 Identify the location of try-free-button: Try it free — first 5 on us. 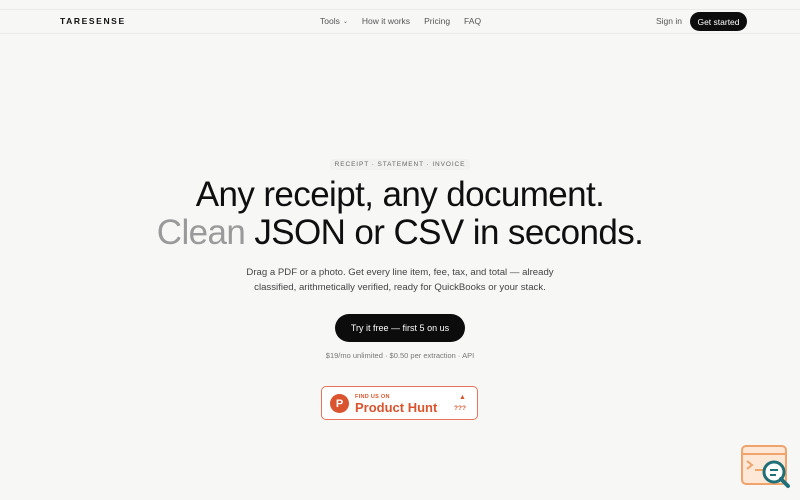
(400, 328).